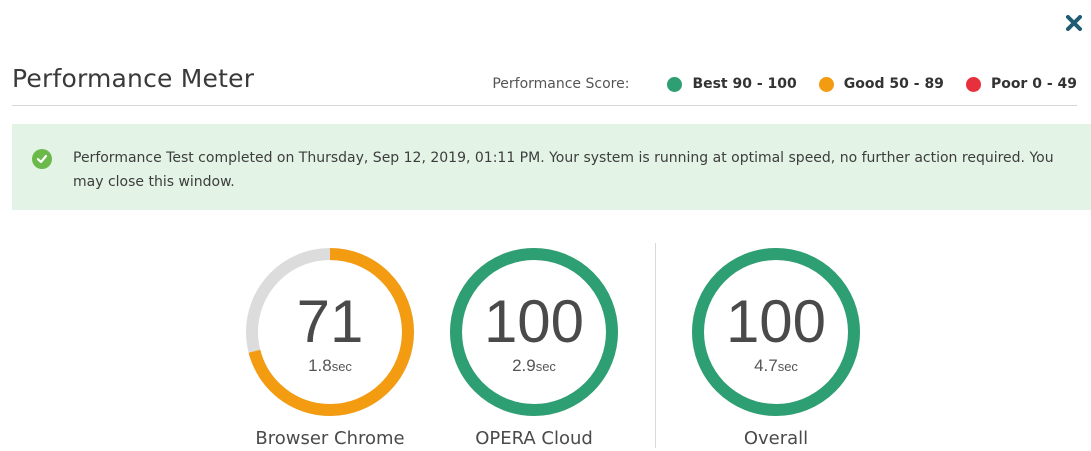  I want to click on section-divider, so click(655, 345).